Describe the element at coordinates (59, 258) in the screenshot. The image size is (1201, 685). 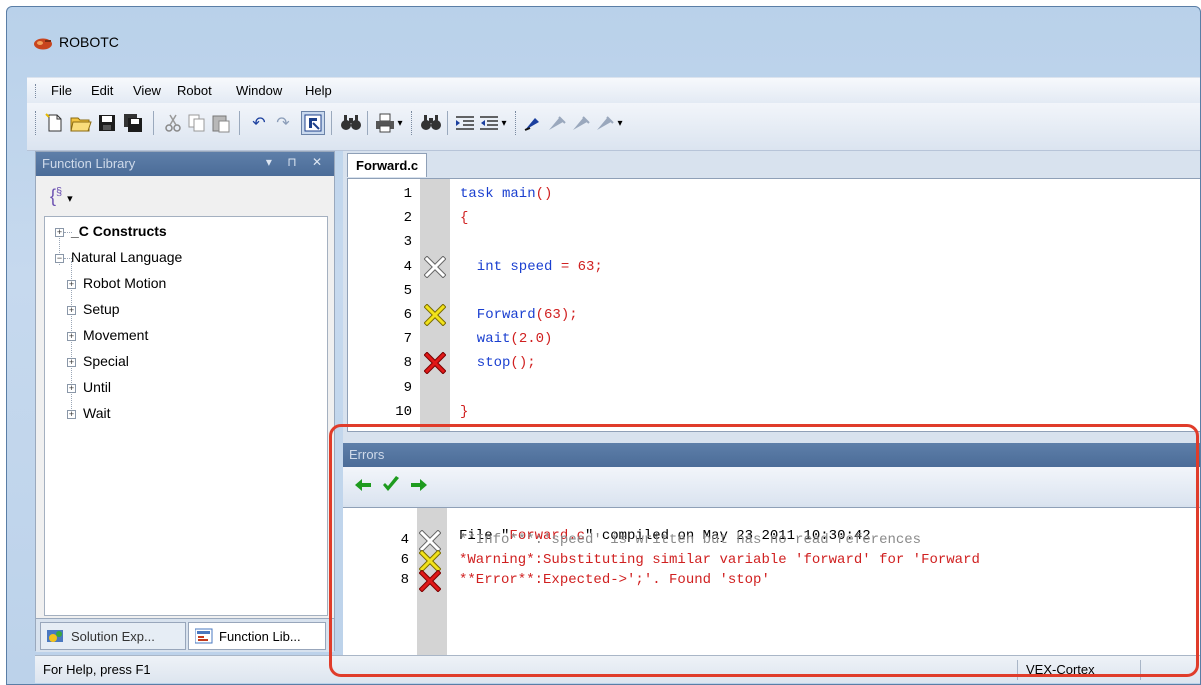
I see `collapse-icon: −` at that location.